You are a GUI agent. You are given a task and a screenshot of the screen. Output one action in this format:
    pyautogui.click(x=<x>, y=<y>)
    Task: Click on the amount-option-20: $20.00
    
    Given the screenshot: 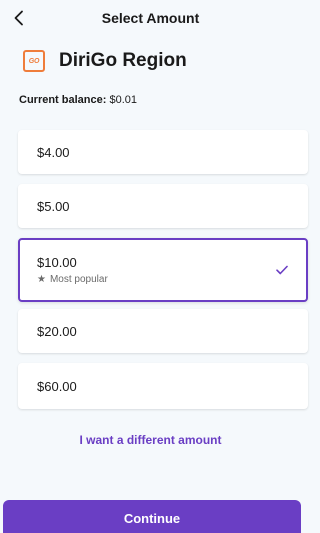 What is the action you would take?
    pyautogui.click(x=163, y=331)
    